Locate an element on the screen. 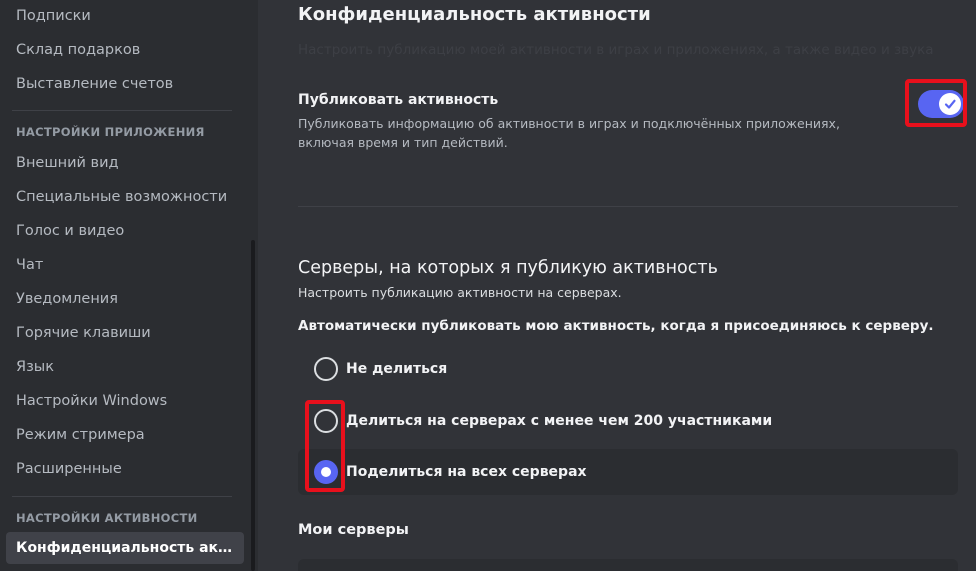  sidebar-item-subscriptions: Подписки is located at coordinates (125, 16).